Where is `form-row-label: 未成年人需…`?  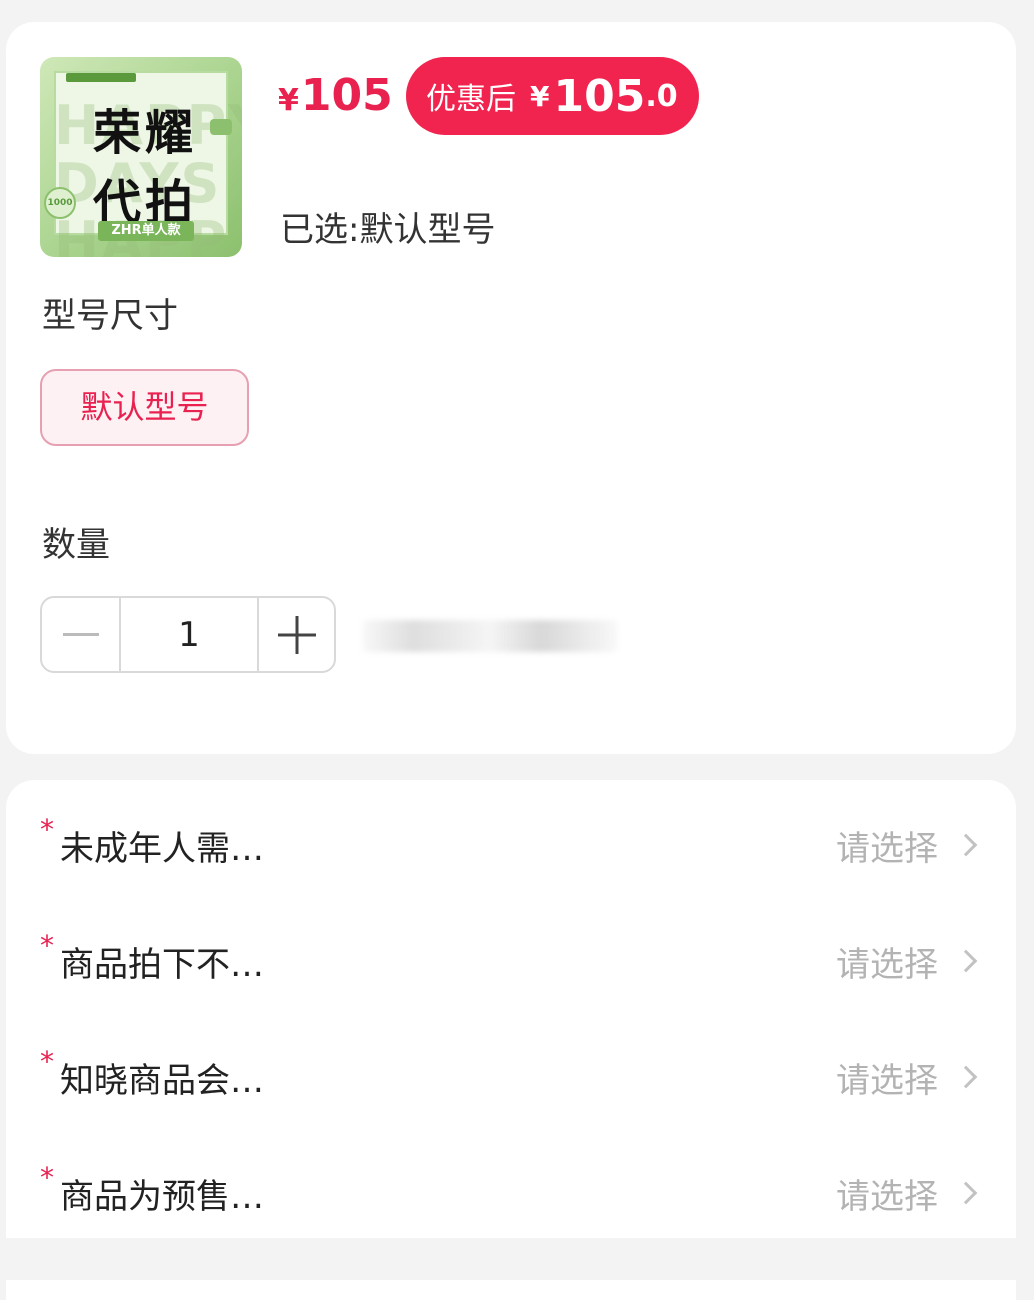 form-row-label: 未成年人需… is located at coordinates (162, 848).